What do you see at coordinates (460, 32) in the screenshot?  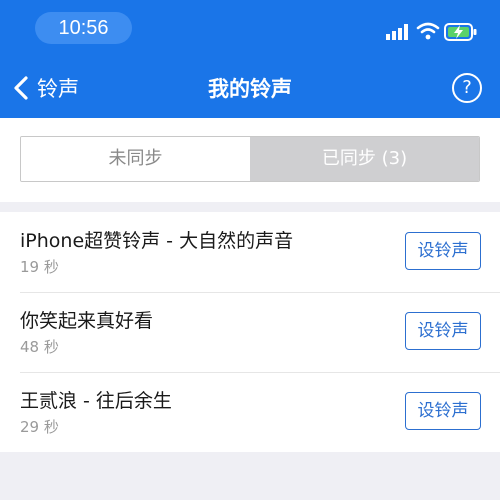 I see `battery-charging-icon` at bounding box center [460, 32].